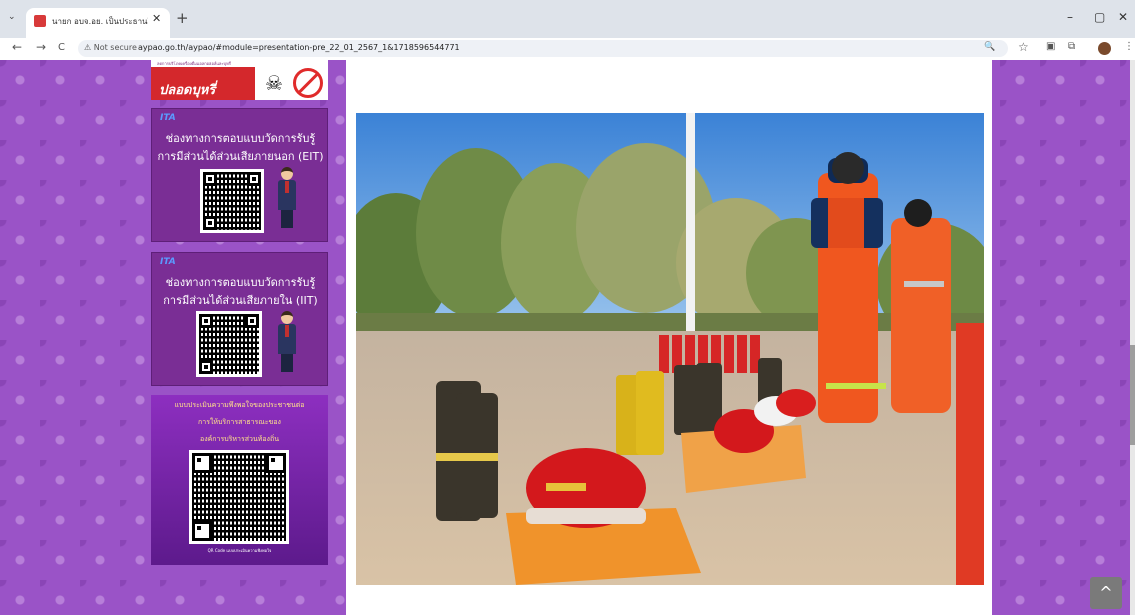  Describe the element at coordinates (187, 90) in the screenshot. I see `banner-title: ปลอดบุหรี่` at that location.